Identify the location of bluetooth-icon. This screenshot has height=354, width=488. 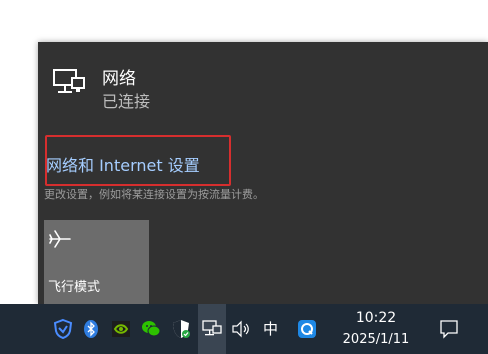
(91, 329).